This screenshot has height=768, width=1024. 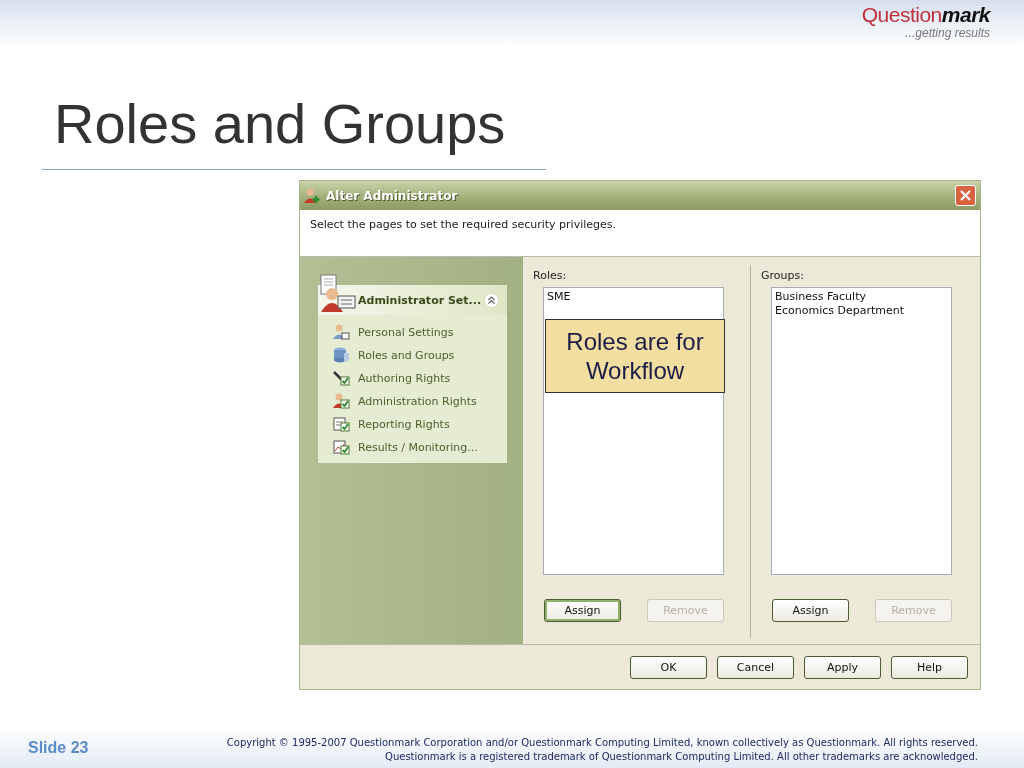 What do you see at coordinates (341, 378) in the screenshot?
I see `pen-check-icon` at bounding box center [341, 378].